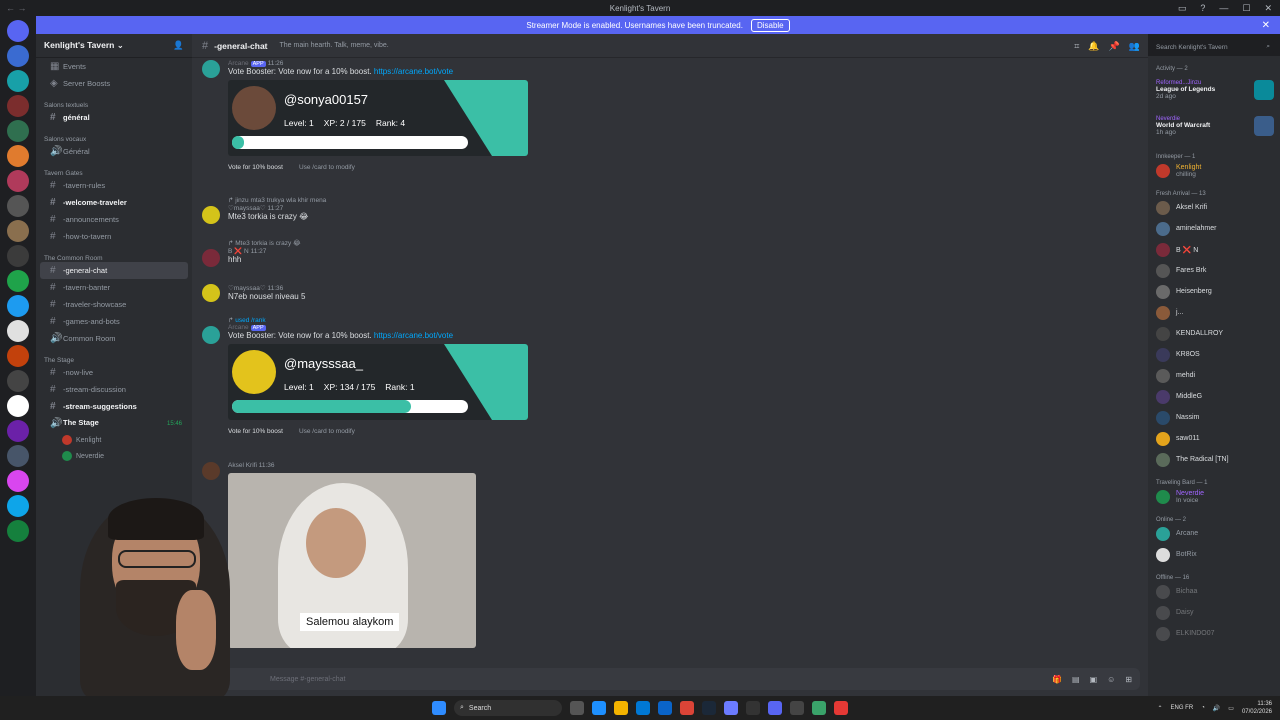  Describe the element at coordinates (250, 320) in the screenshot. I see `reply-preview: used /rank` at that location.